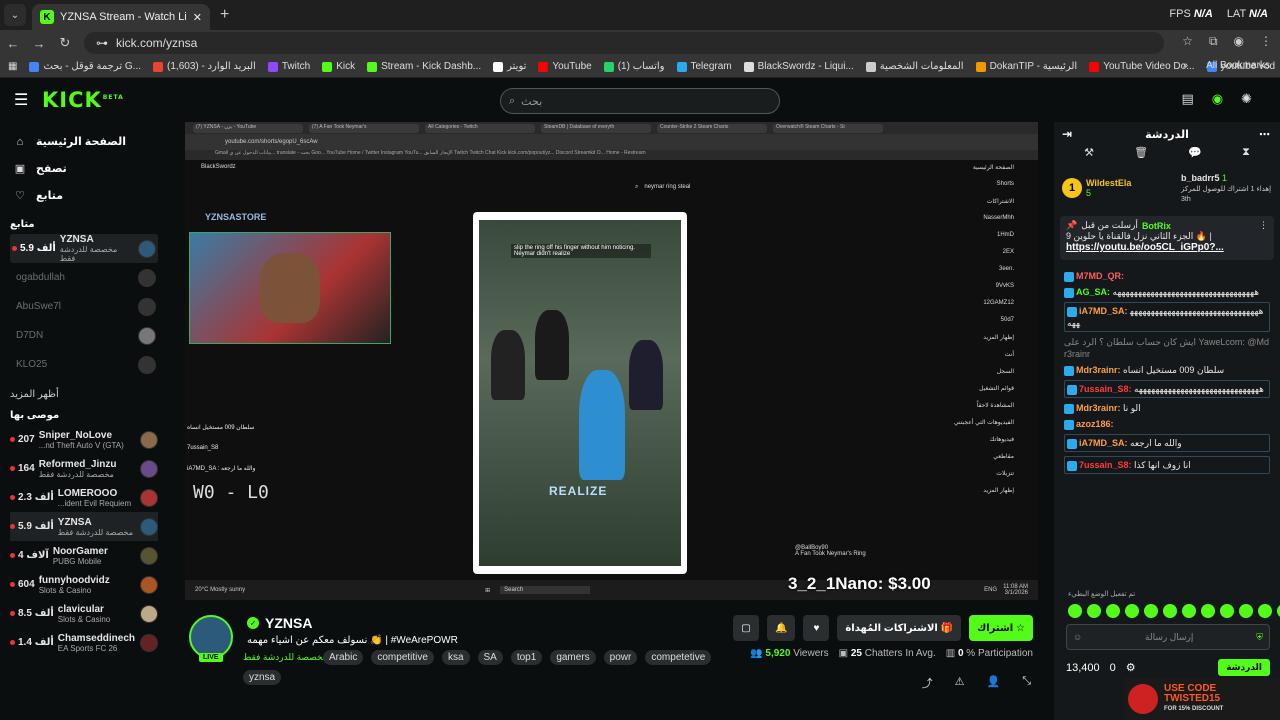  What do you see at coordinates (262, 677) in the screenshot?
I see `tag-extra: yznsa` at bounding box center [262, 677].